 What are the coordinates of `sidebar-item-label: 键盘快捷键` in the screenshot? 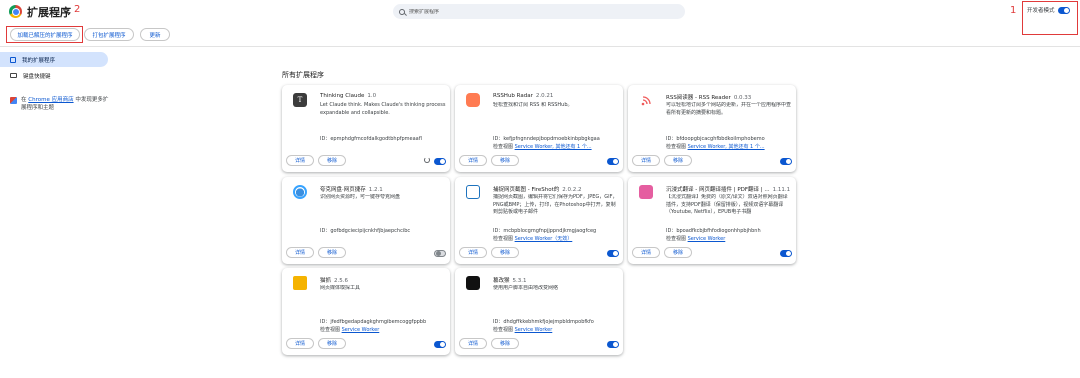 It's located at (37, 76).